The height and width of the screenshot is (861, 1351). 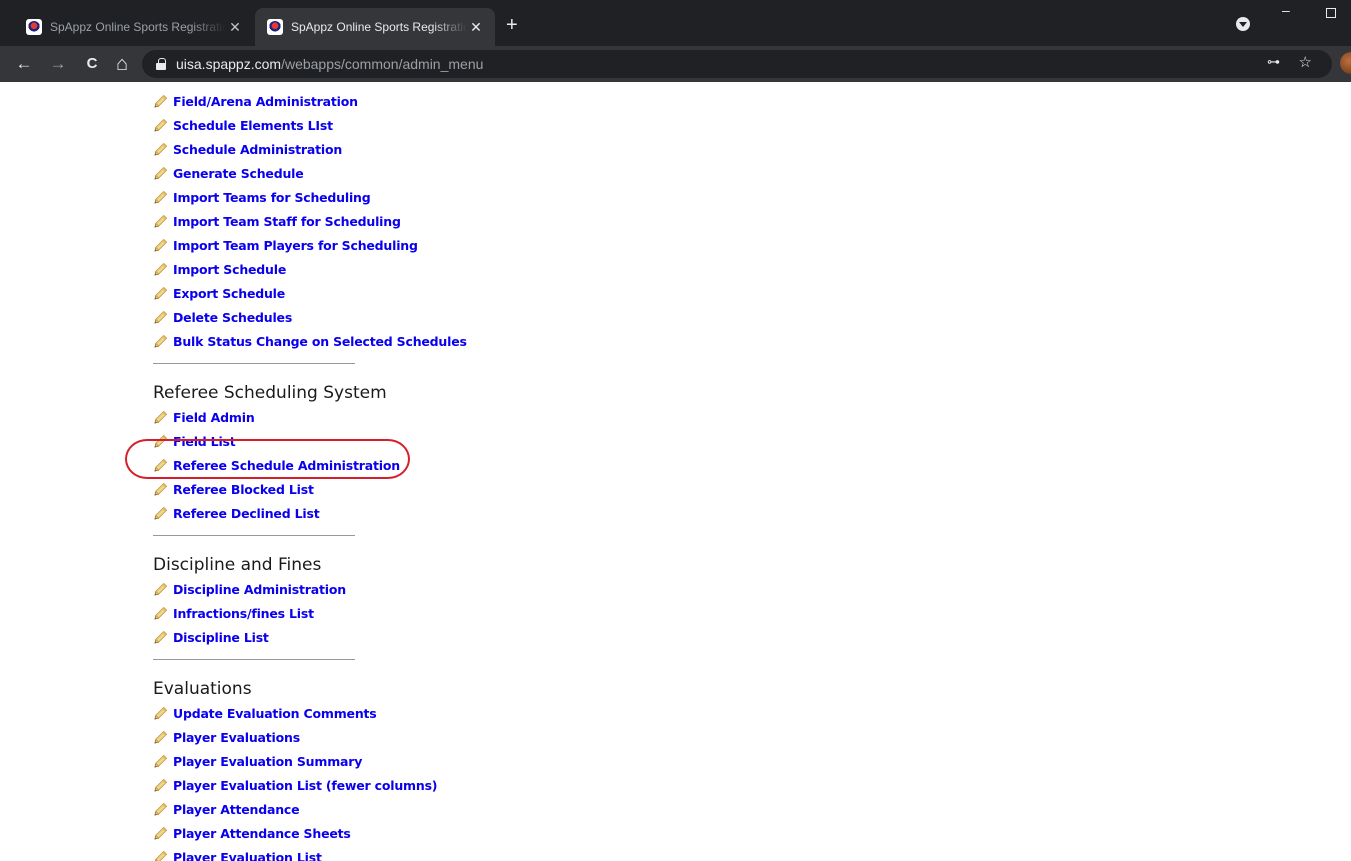 What do you see at coordinates (243, 613) in the screenshot?
I see `menu-link: Infractions/fines List` at bounding box center [243, 613].